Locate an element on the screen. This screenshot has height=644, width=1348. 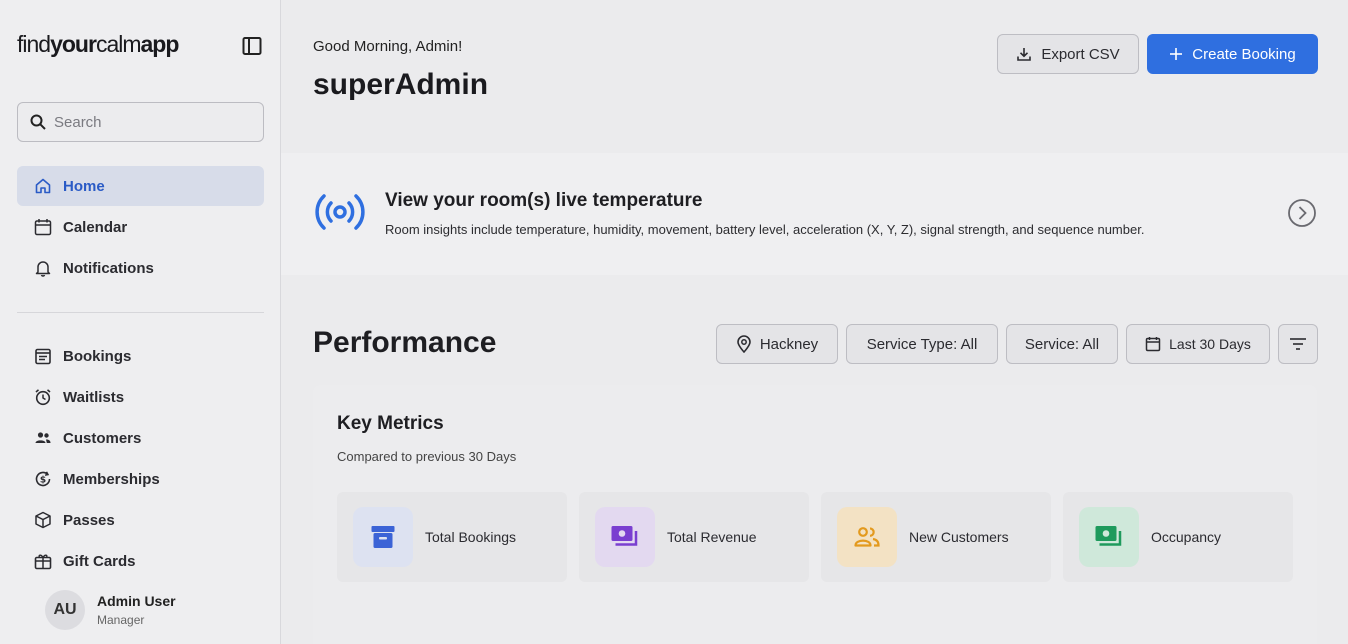
greeting-text: Good Morning, Admin! is located at coordinates (388, 46).